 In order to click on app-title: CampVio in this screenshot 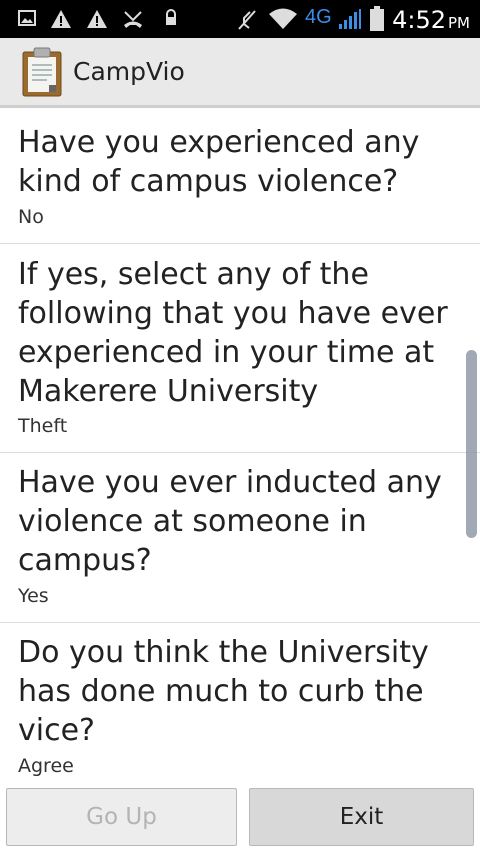, I will do `click(129, 71)`.